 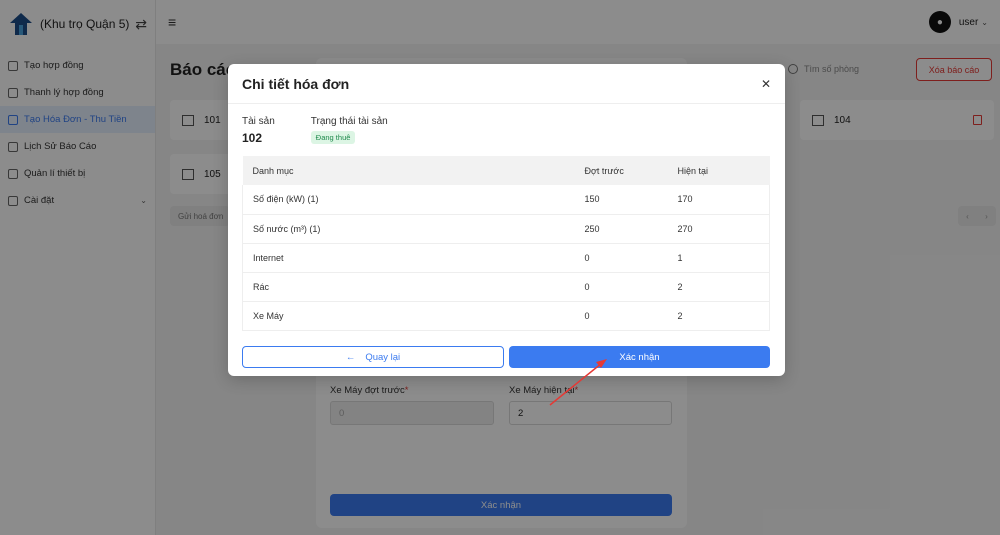 What do you see at coordinates (349, 121) in the screenshot?
I see `status-label: Trạng thái tài sản` at bounding box center [349, 121].